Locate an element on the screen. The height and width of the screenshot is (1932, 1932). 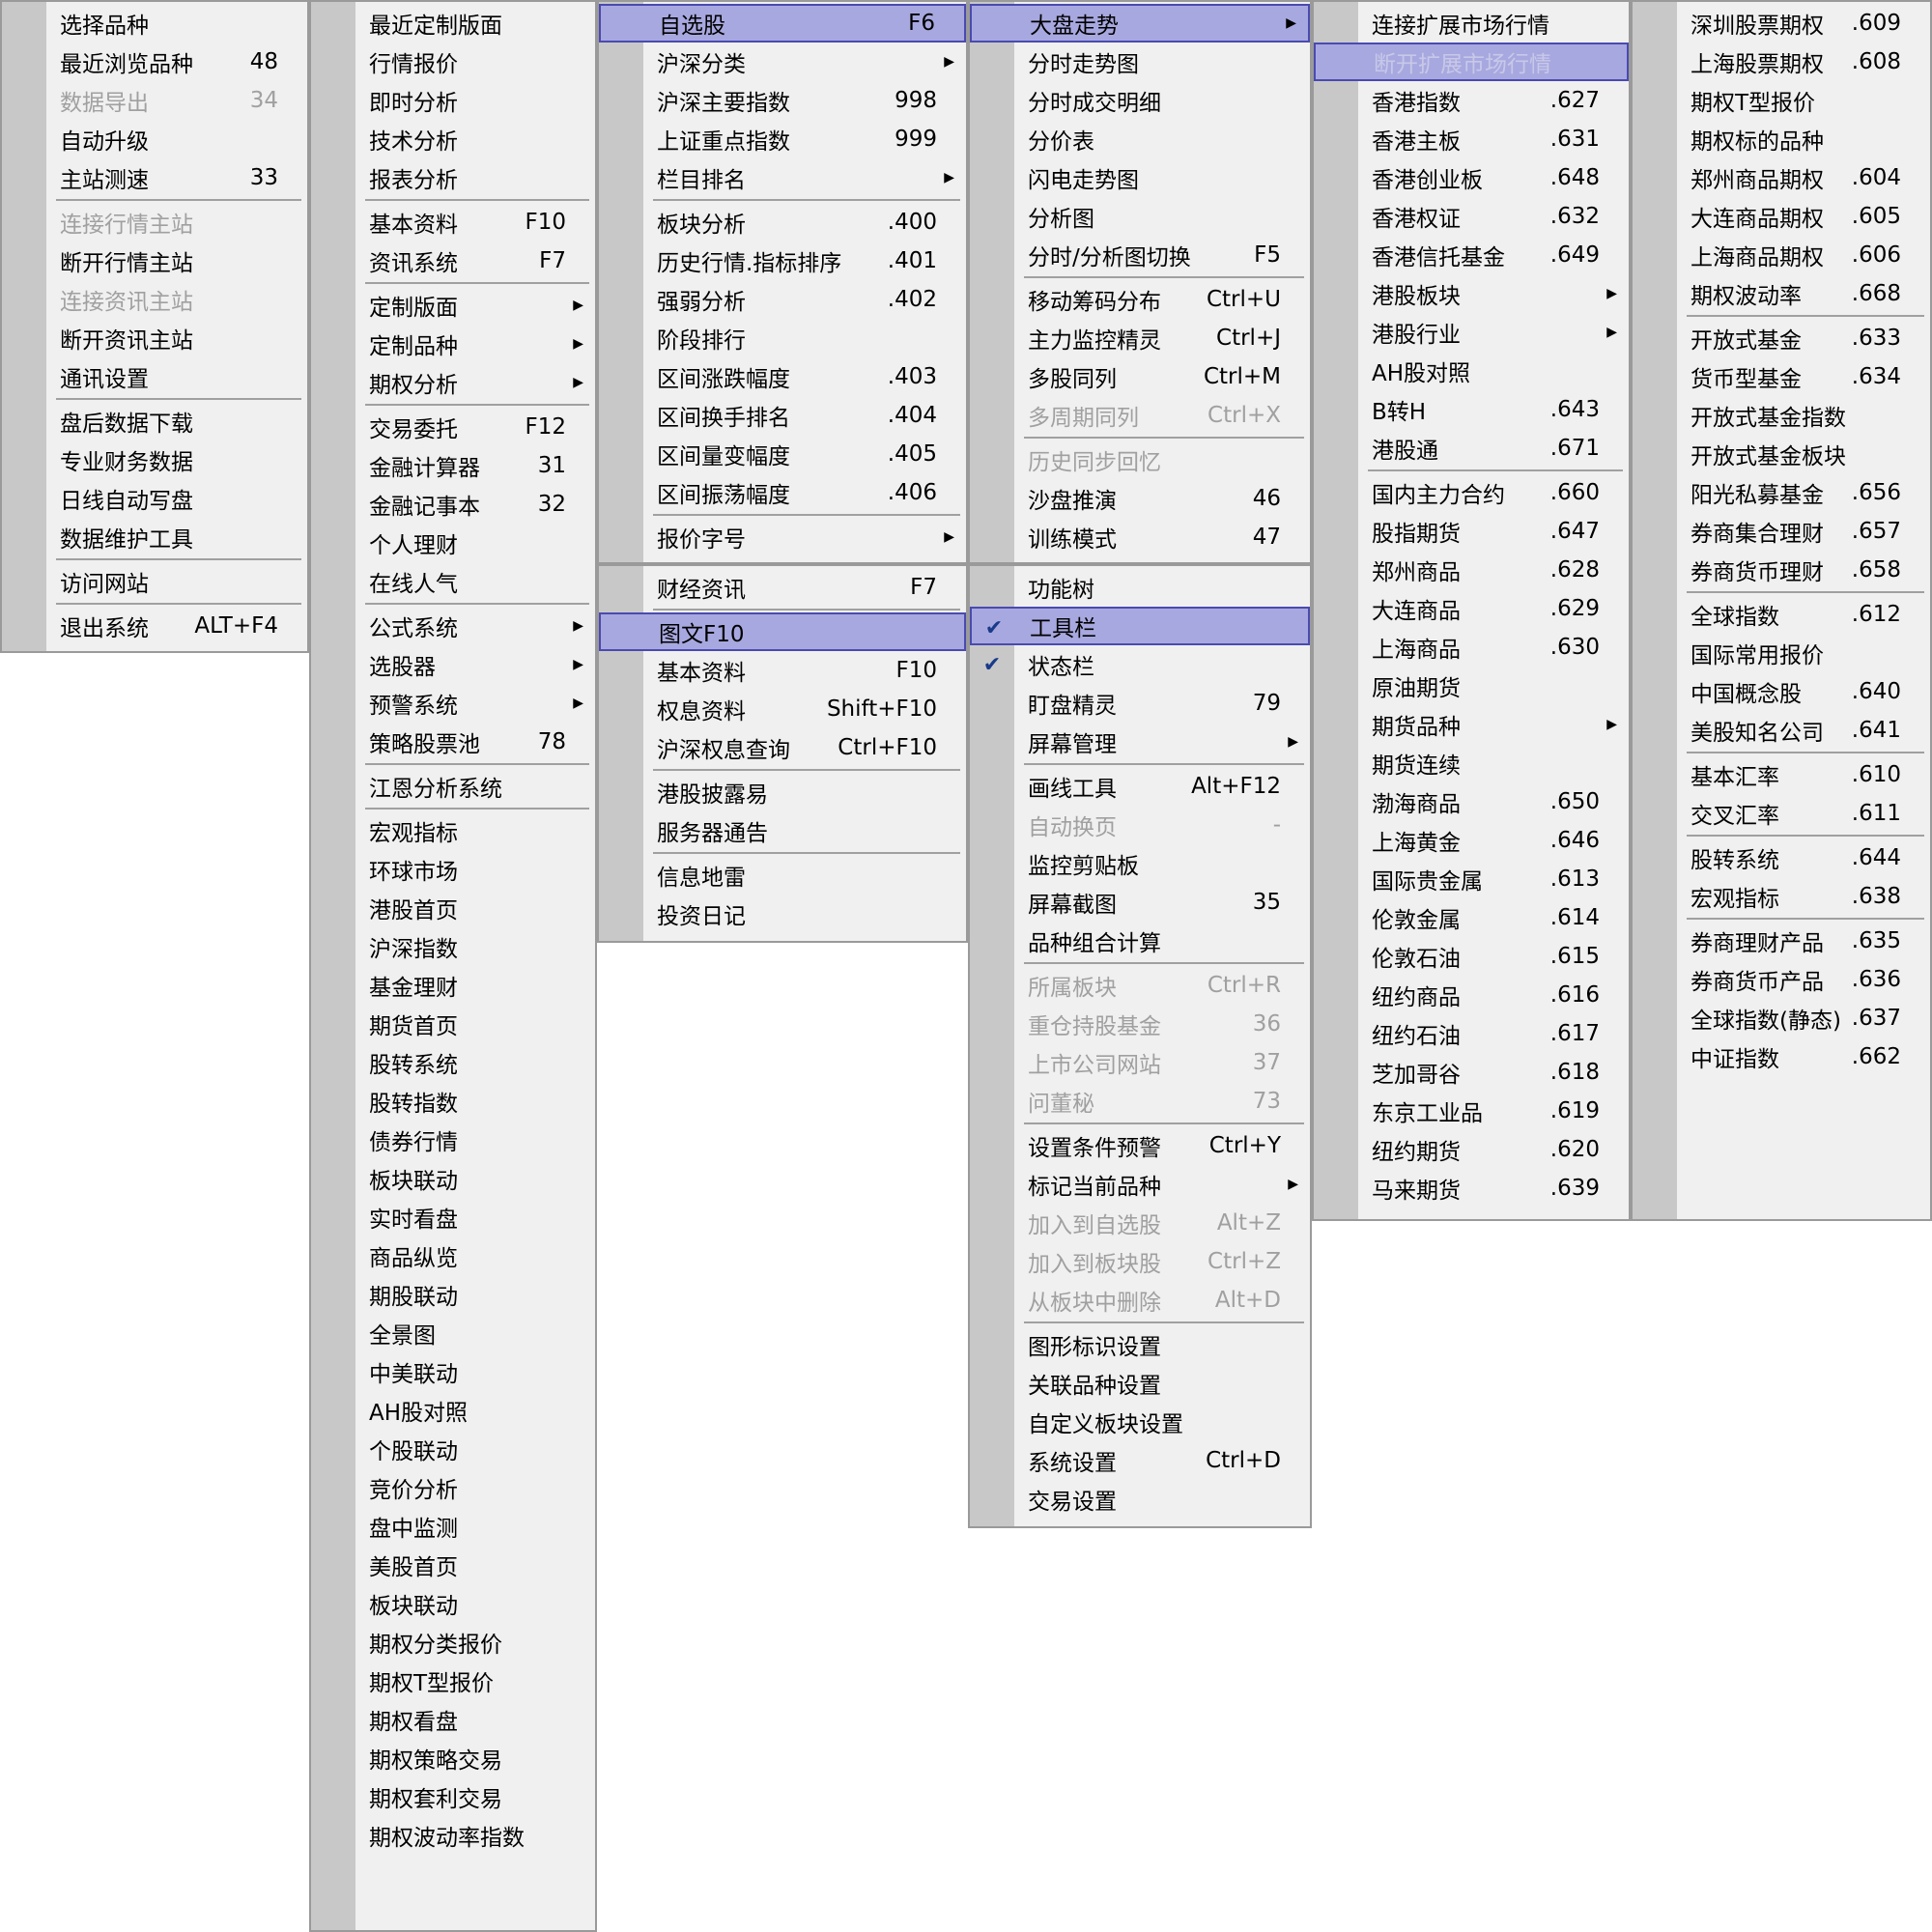
menu-item: 股转系统 is located at coordinates (453, 1062).